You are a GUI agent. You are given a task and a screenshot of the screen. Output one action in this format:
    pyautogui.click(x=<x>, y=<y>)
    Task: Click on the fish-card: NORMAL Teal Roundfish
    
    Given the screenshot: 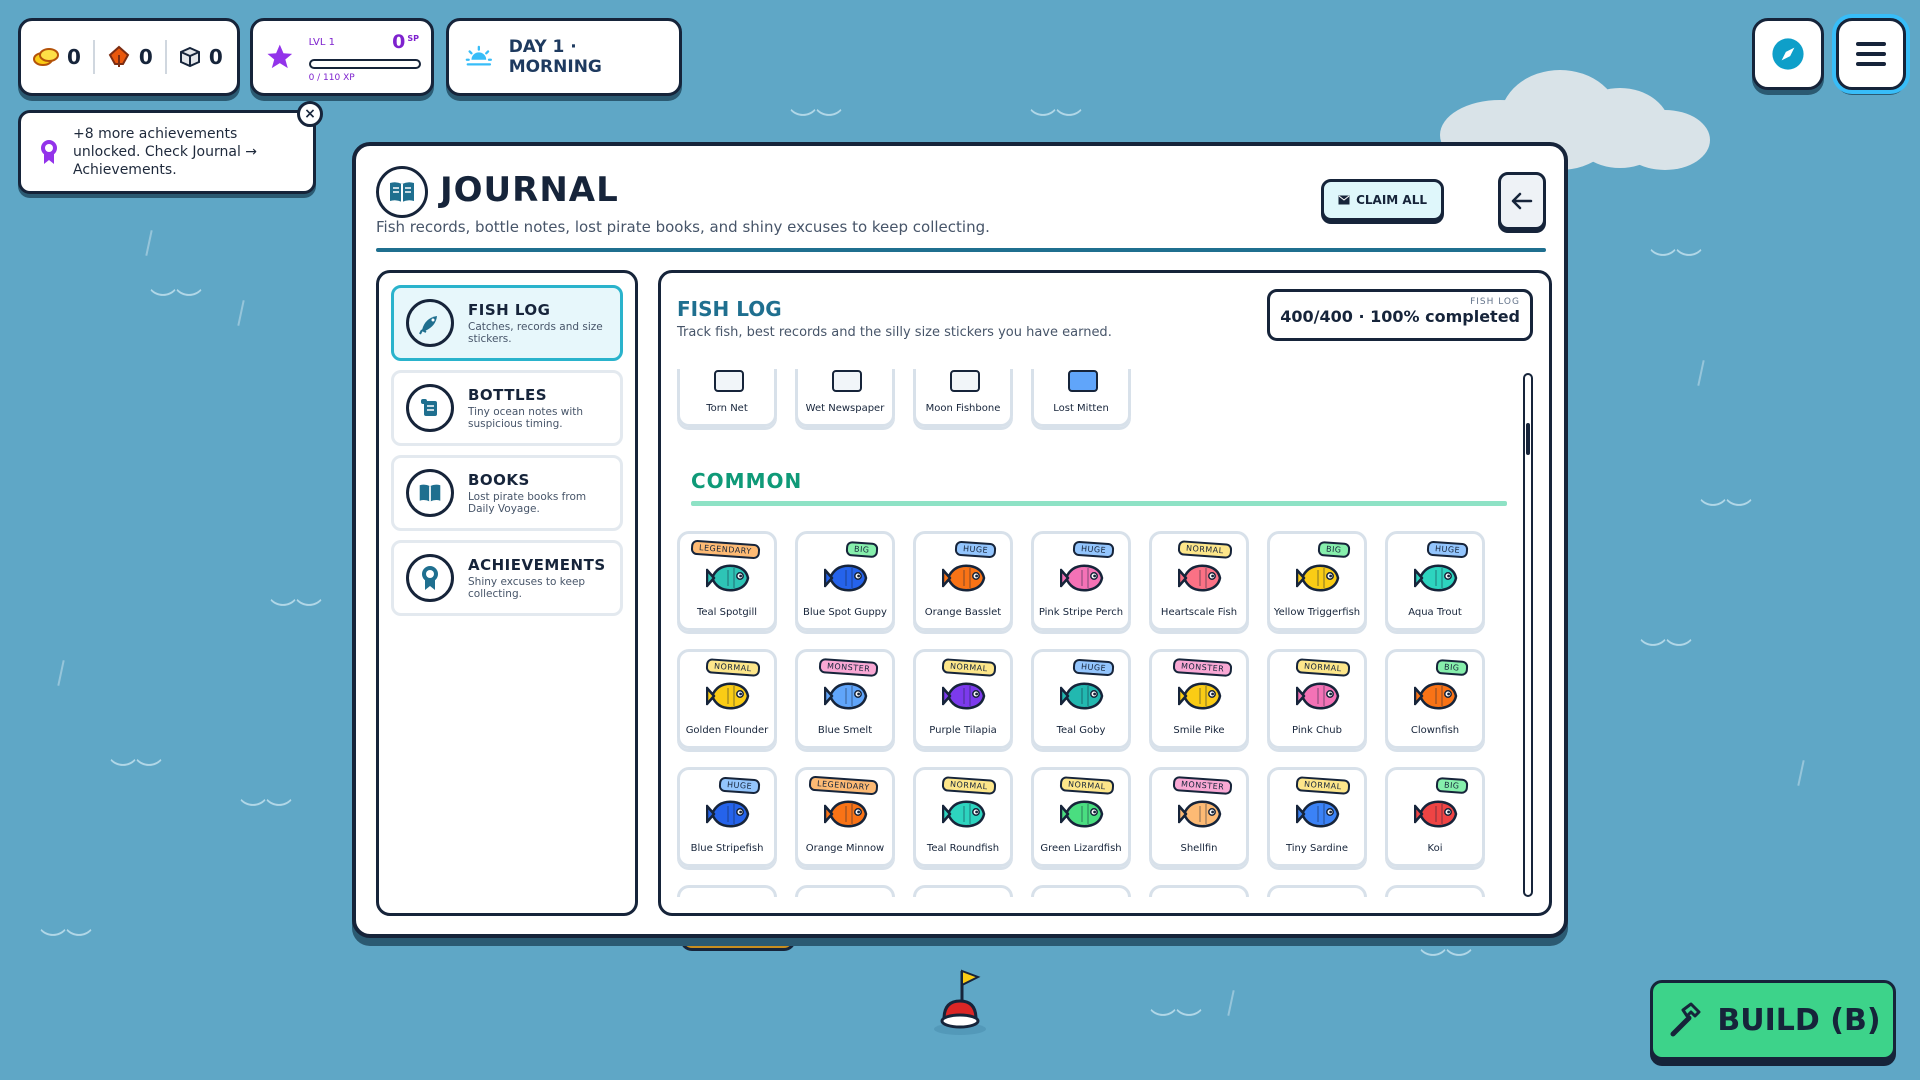 What is the action you would take?
    pyautogui.click(x=963, y=817)
    